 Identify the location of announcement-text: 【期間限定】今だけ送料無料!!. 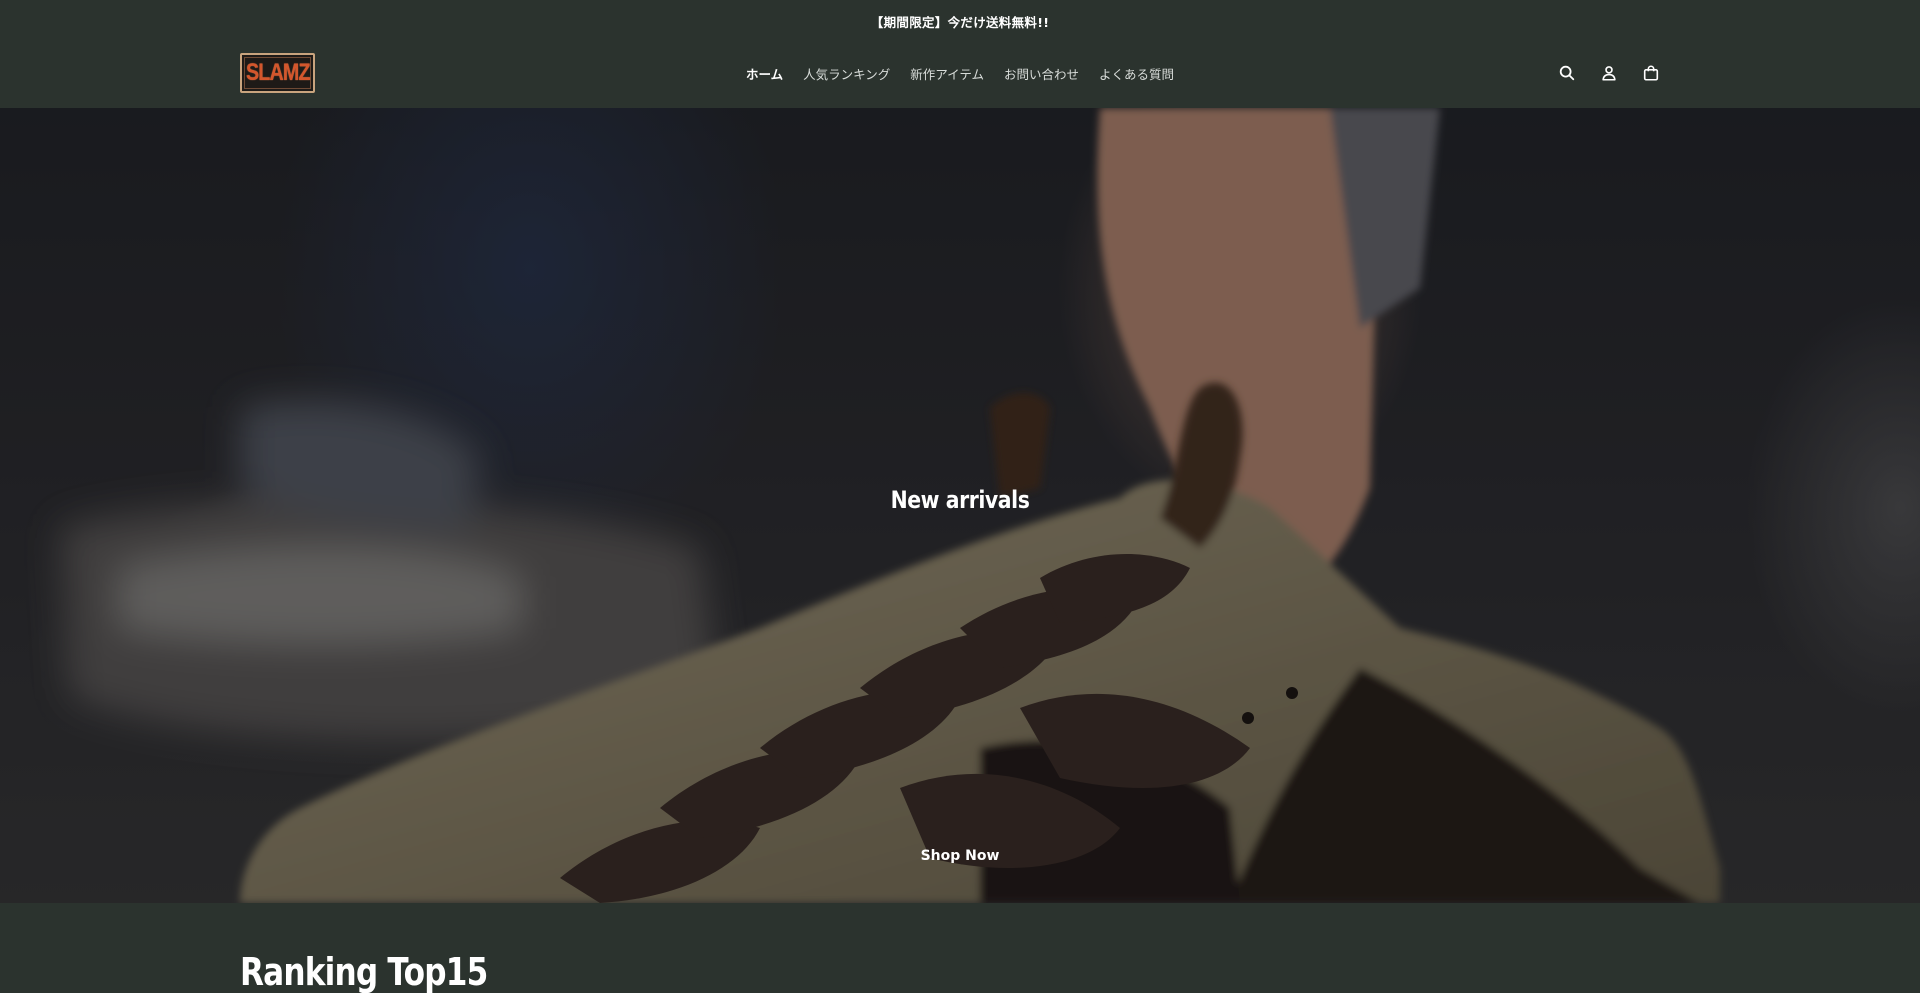
(960, 22).